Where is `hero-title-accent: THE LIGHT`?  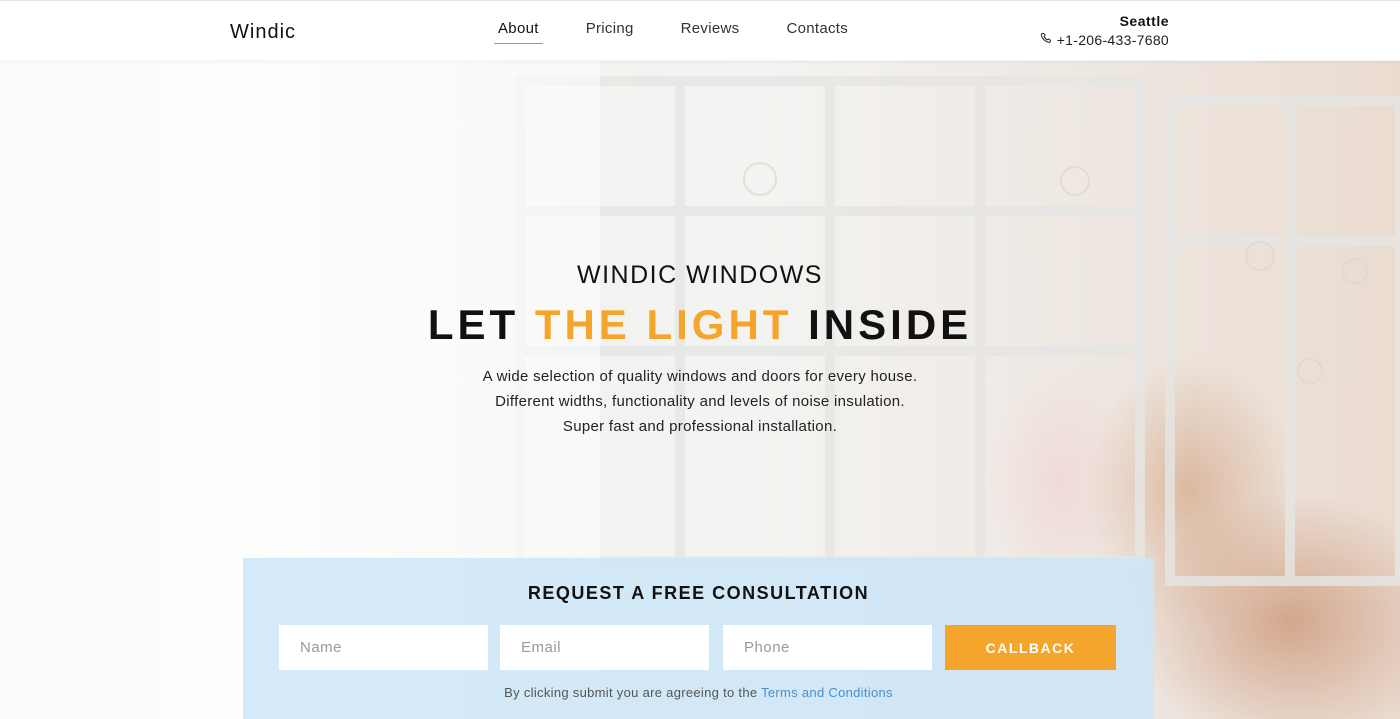
hero-title-accent: THE LIGHT is located at coordinates (663, 324).